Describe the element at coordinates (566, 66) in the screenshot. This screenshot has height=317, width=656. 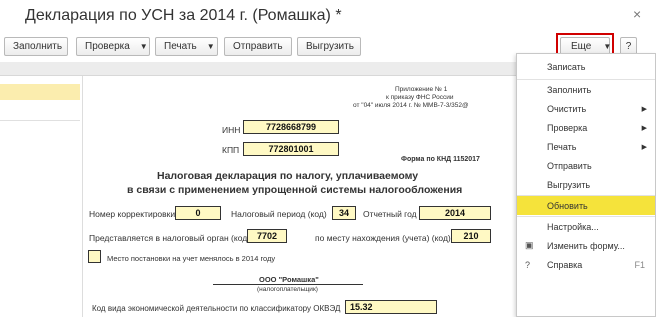
I see `menu-item-label: Записать` at that location.